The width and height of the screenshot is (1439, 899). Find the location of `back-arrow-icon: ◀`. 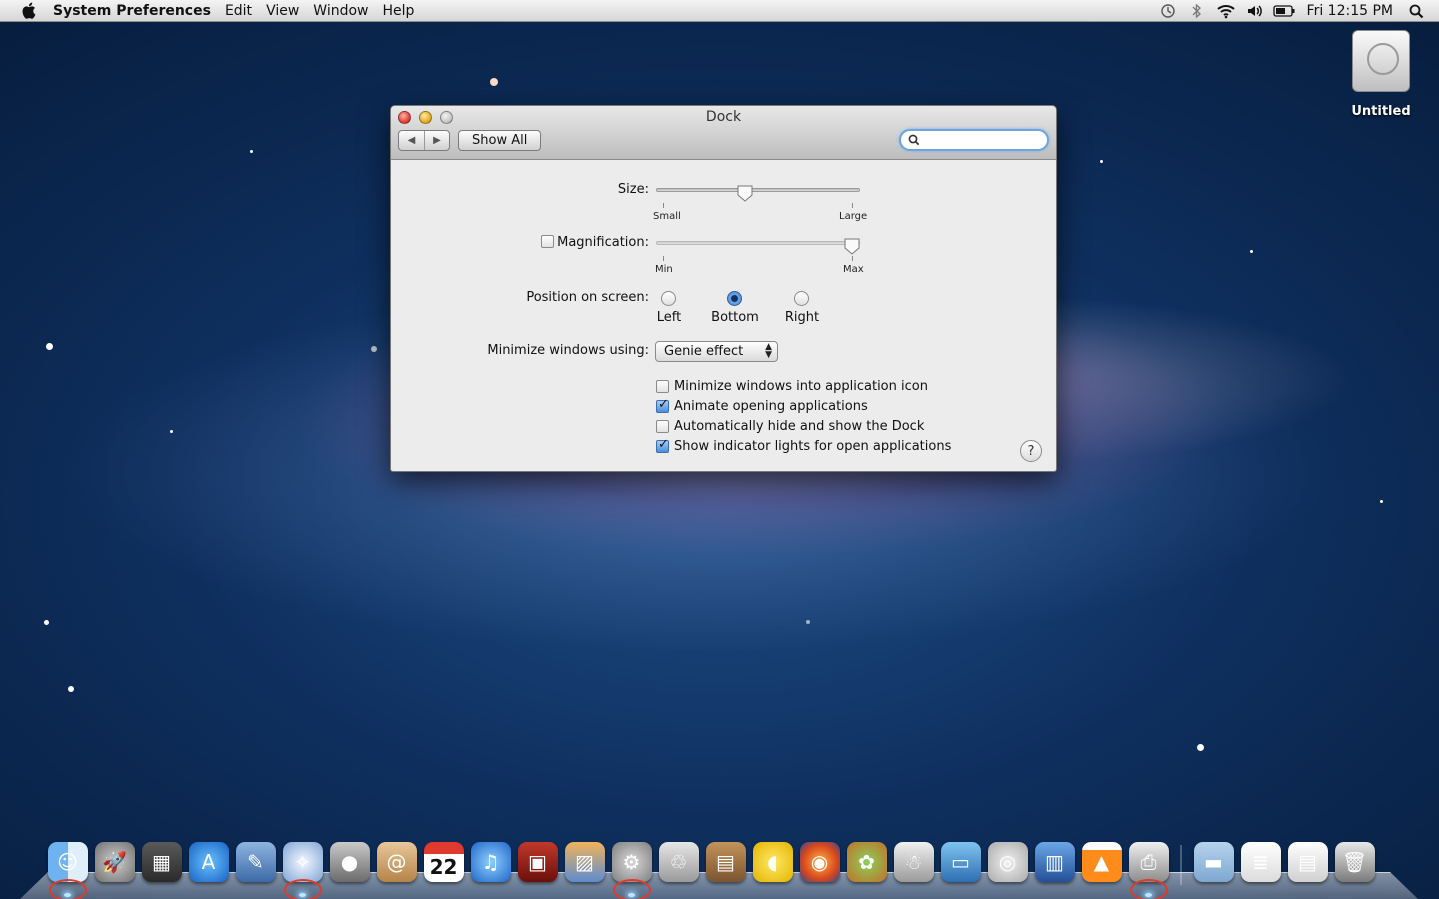

back-arrow-icon: ◀ is located at coordinates (411, 140).